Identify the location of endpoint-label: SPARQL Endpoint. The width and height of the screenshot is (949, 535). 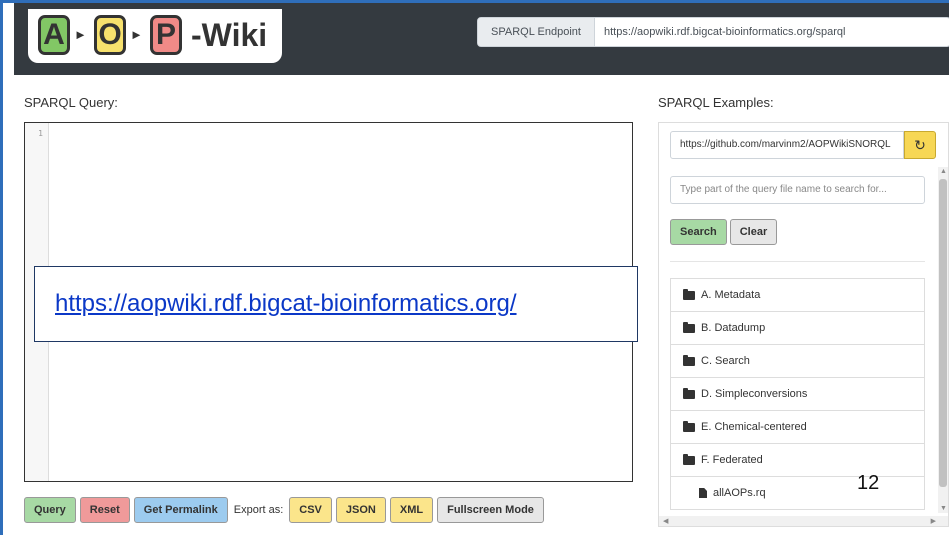
(536, 32).